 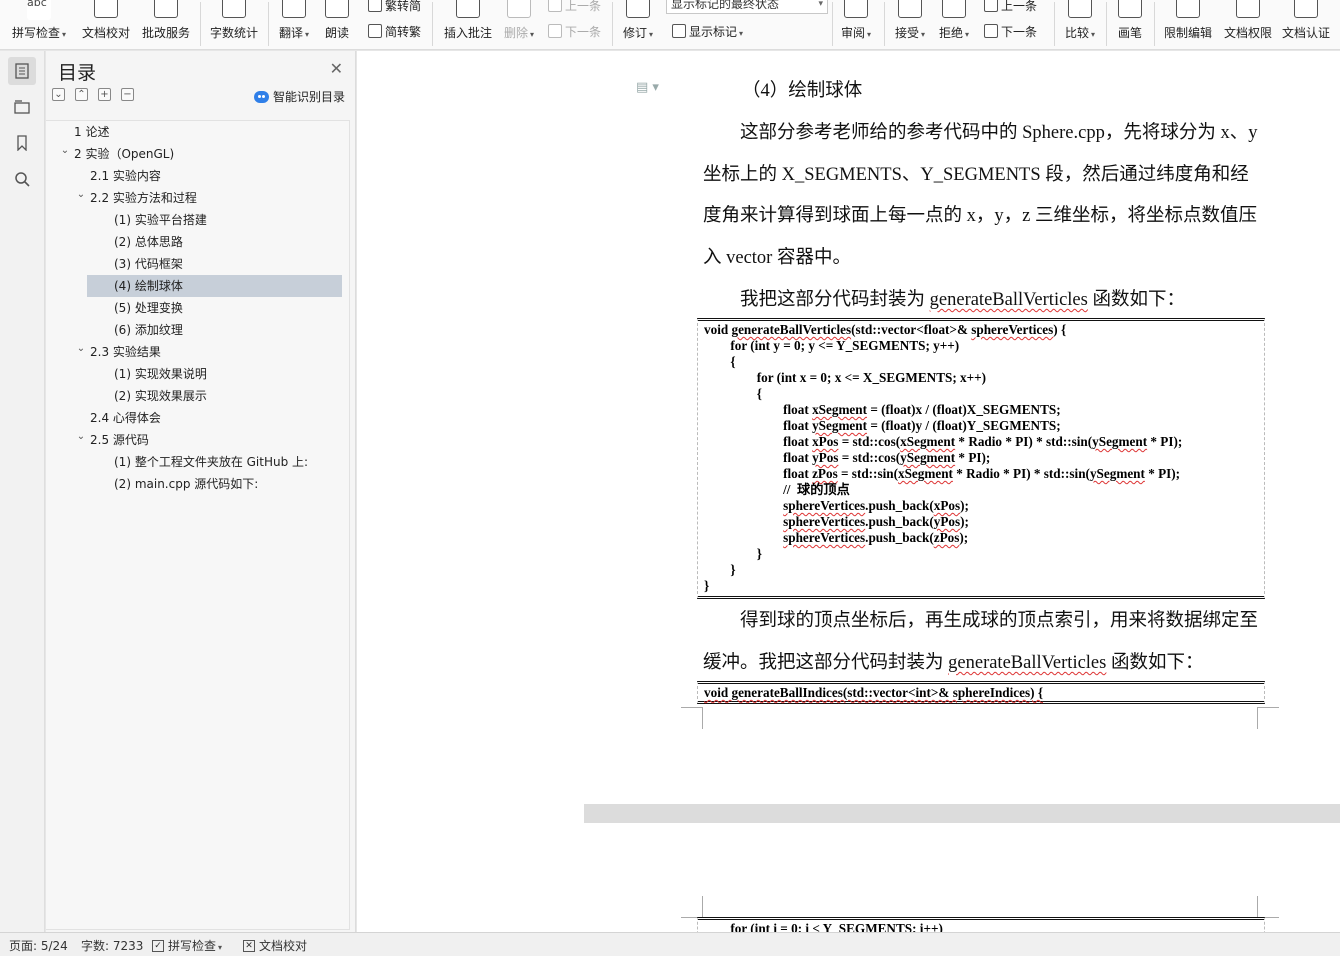 I want to click on reject-button: 拒绝, so click(x=954, y=24).